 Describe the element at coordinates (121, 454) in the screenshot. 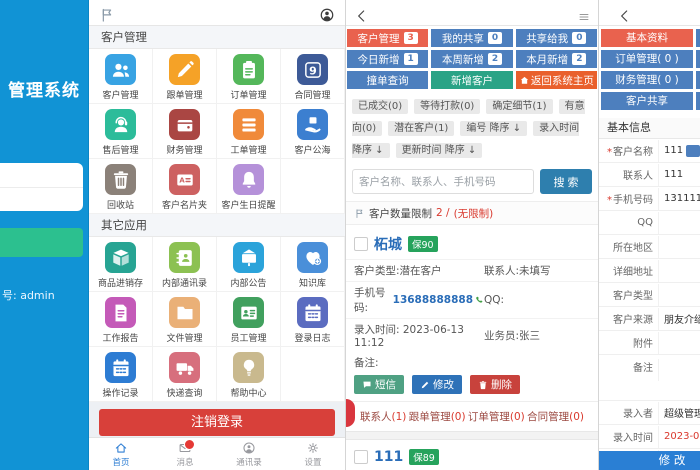

I see `tab-首页: 首页` at that location.